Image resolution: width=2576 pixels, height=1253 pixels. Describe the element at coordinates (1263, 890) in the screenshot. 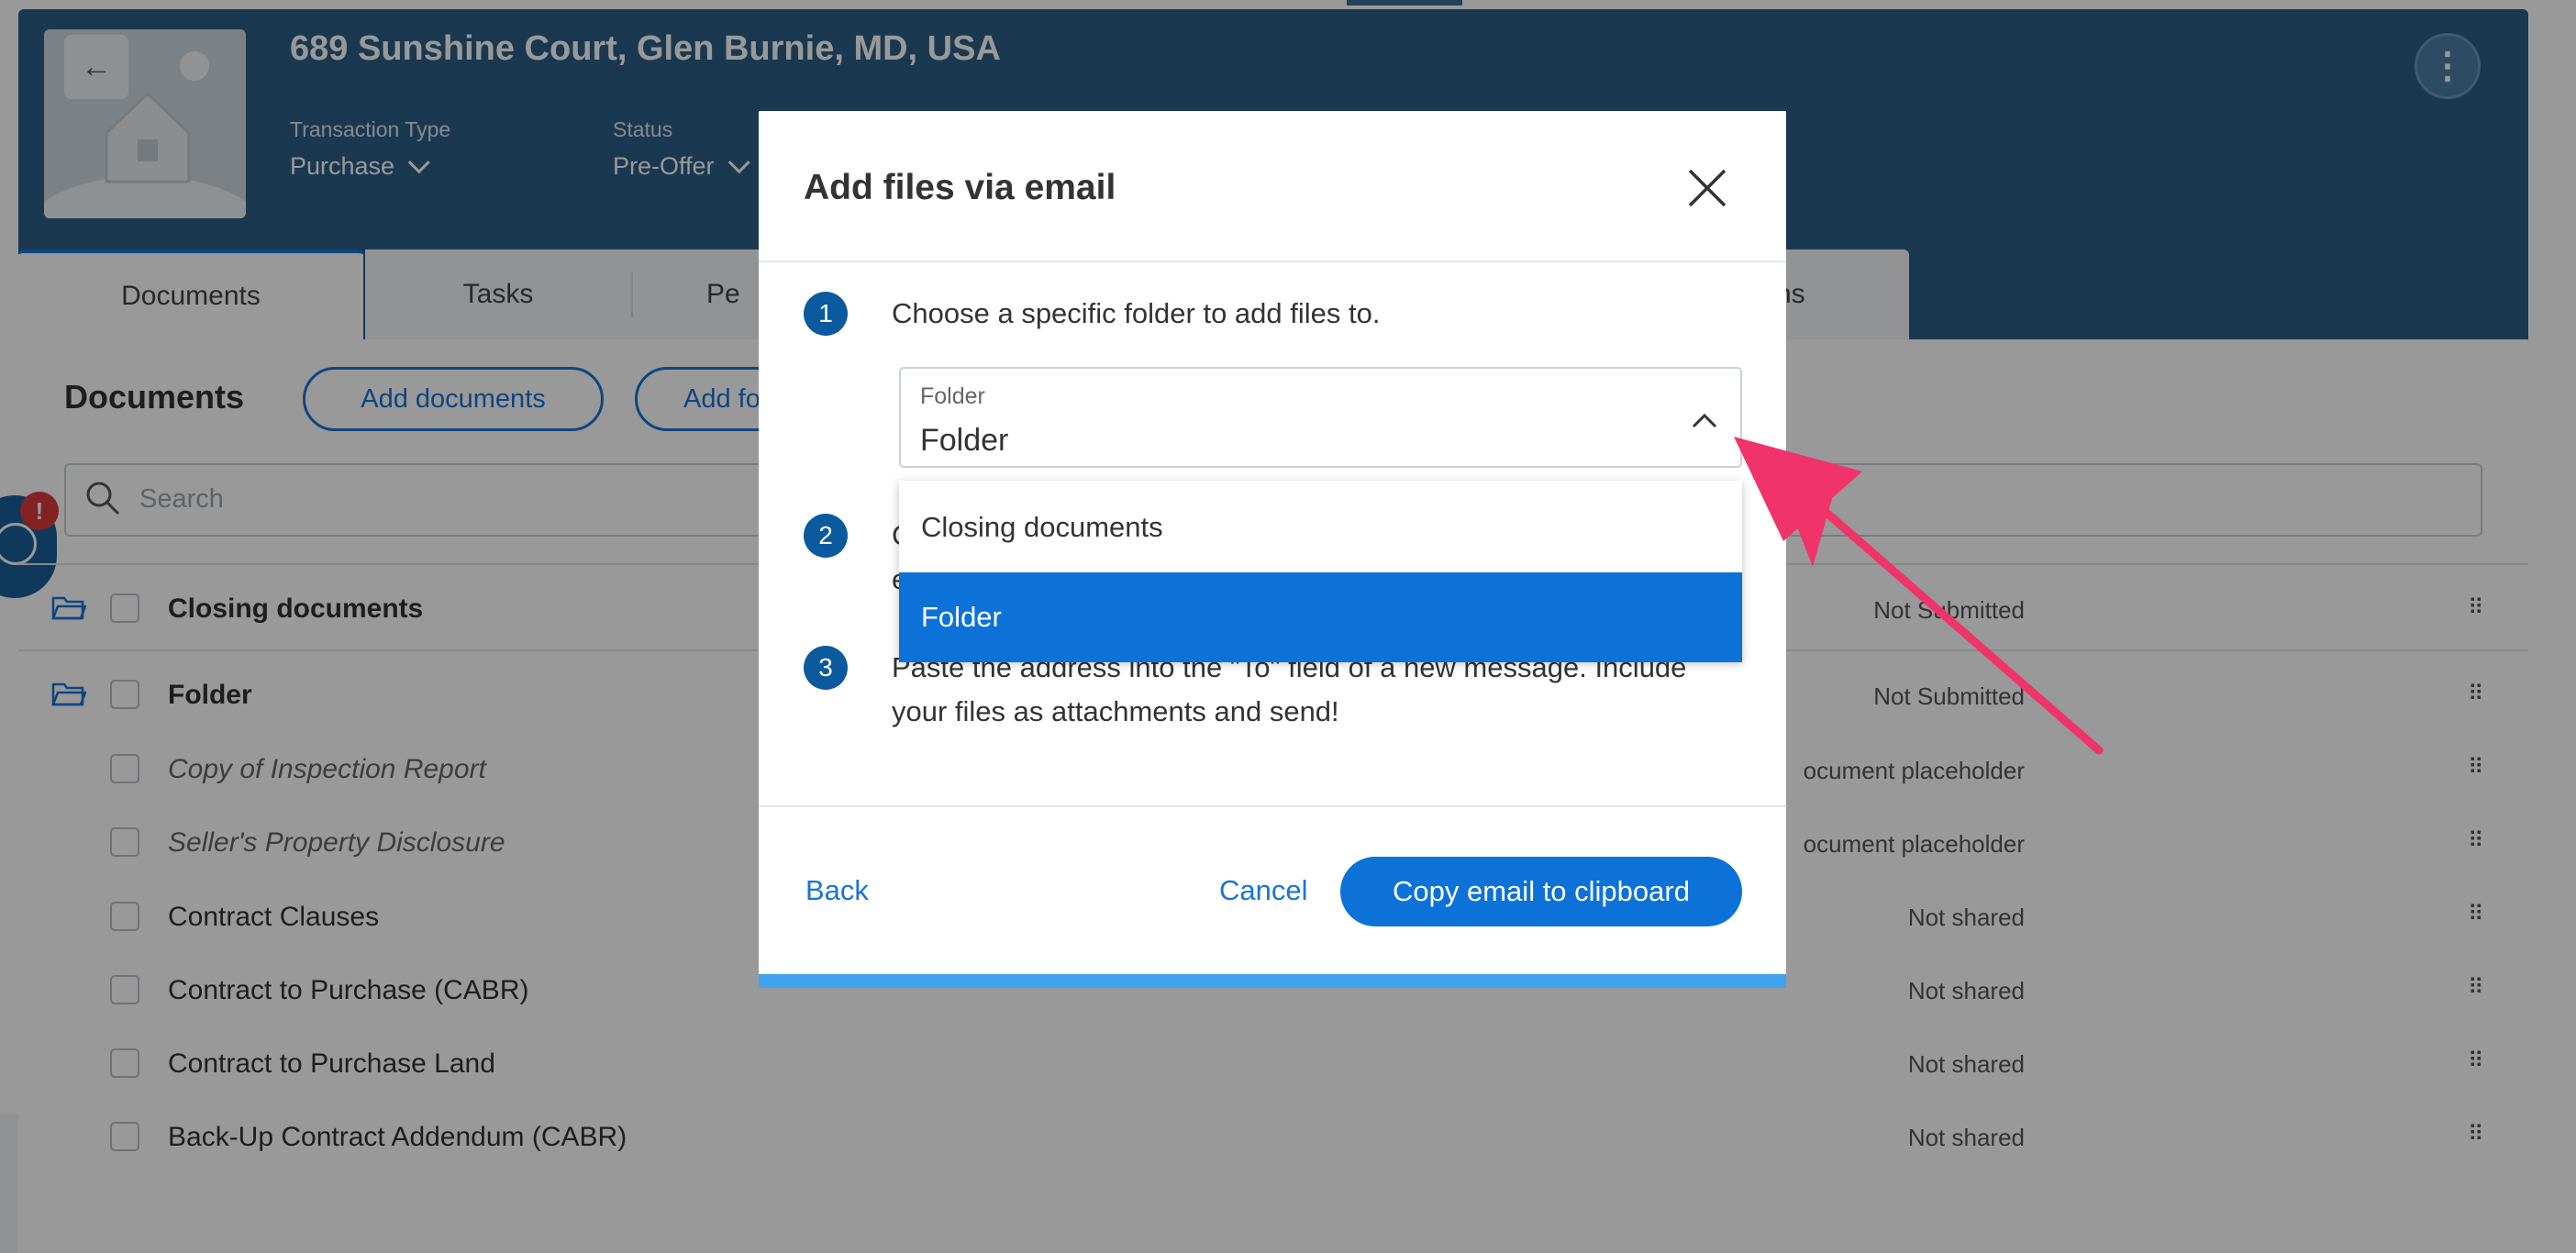

I see `cancel-button: Cancel` at that location.